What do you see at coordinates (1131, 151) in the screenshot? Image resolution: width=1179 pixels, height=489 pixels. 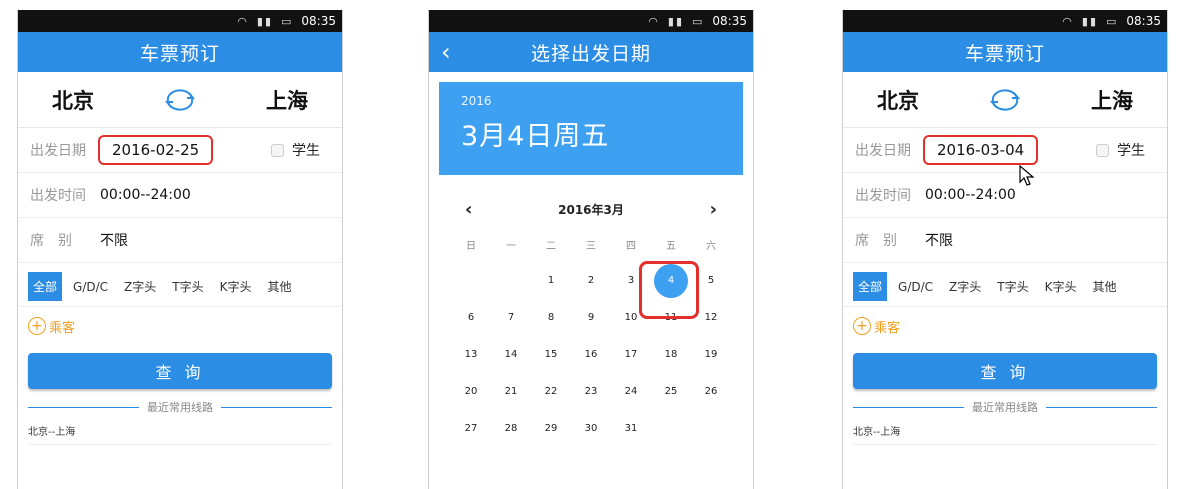 I see `student-label: 学生` at bounding box center [1131, 151].